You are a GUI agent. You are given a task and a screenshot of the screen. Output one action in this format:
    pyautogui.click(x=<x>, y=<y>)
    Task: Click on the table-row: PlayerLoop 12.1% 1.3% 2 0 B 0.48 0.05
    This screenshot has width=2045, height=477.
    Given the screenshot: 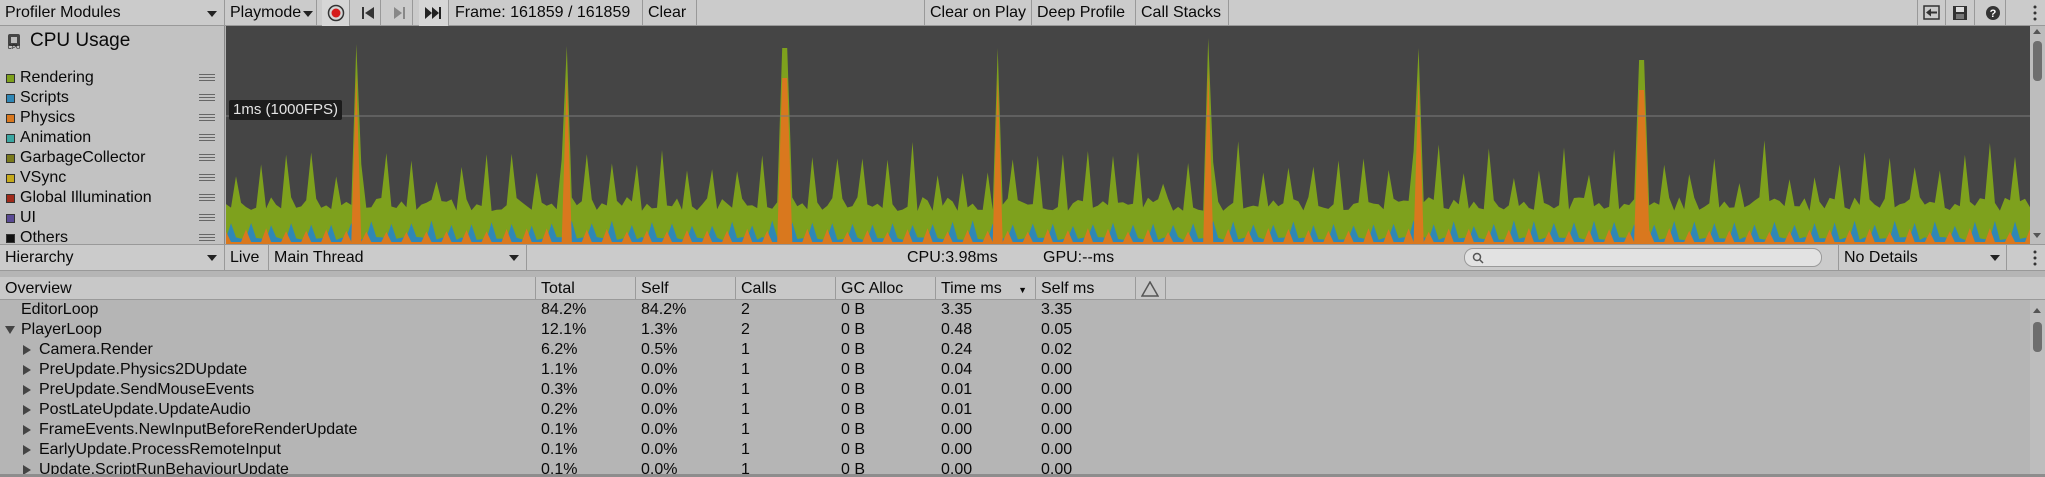 What is the action you would take?
    pyautogui.click(x=1015, y=330)
    